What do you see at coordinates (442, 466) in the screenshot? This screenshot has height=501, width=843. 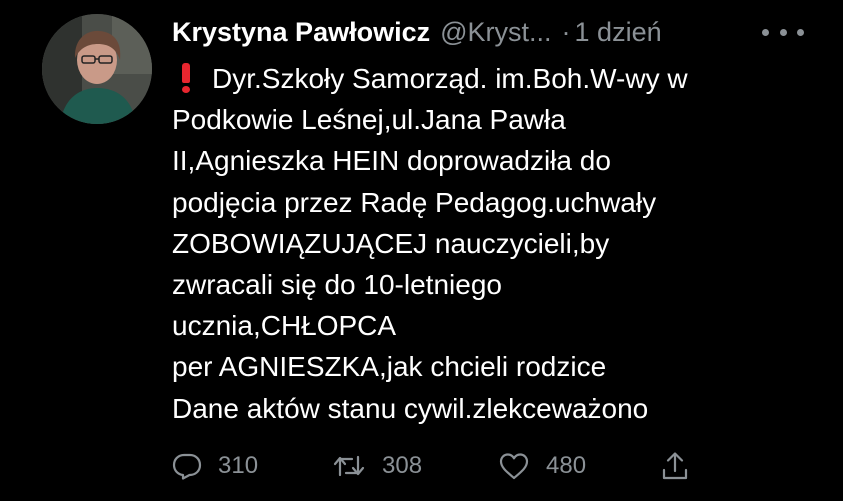 I see `action-bar: 310 308 480` at bounding box center [442, 466].